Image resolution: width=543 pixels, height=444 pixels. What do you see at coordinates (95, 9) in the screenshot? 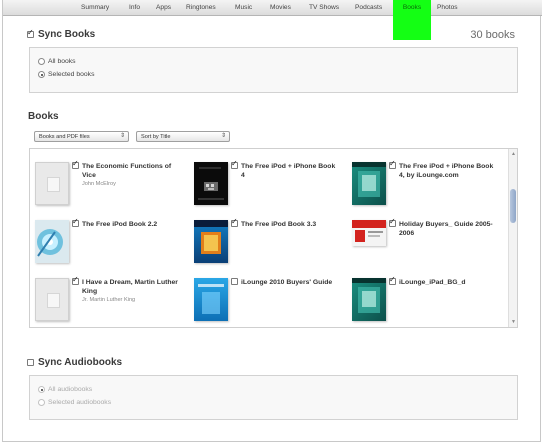
I see `tab-summary: Summary` at bounding box center [95, 9].